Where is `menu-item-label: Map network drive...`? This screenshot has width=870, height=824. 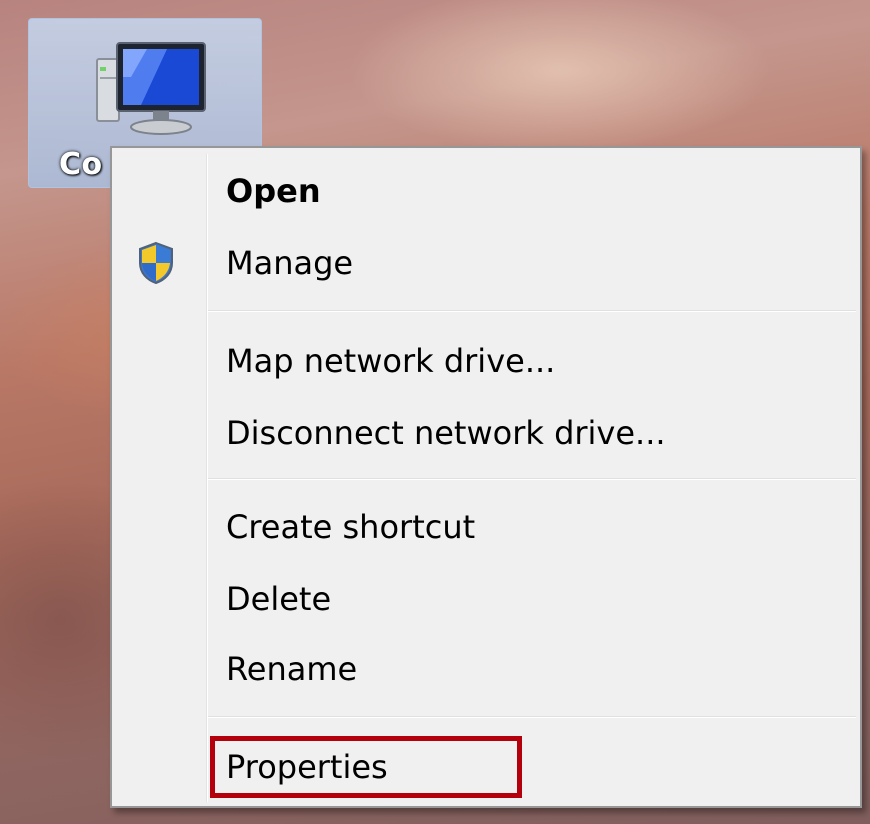 menu-item-label: Map network drive... is located at coordinates (391, 361).